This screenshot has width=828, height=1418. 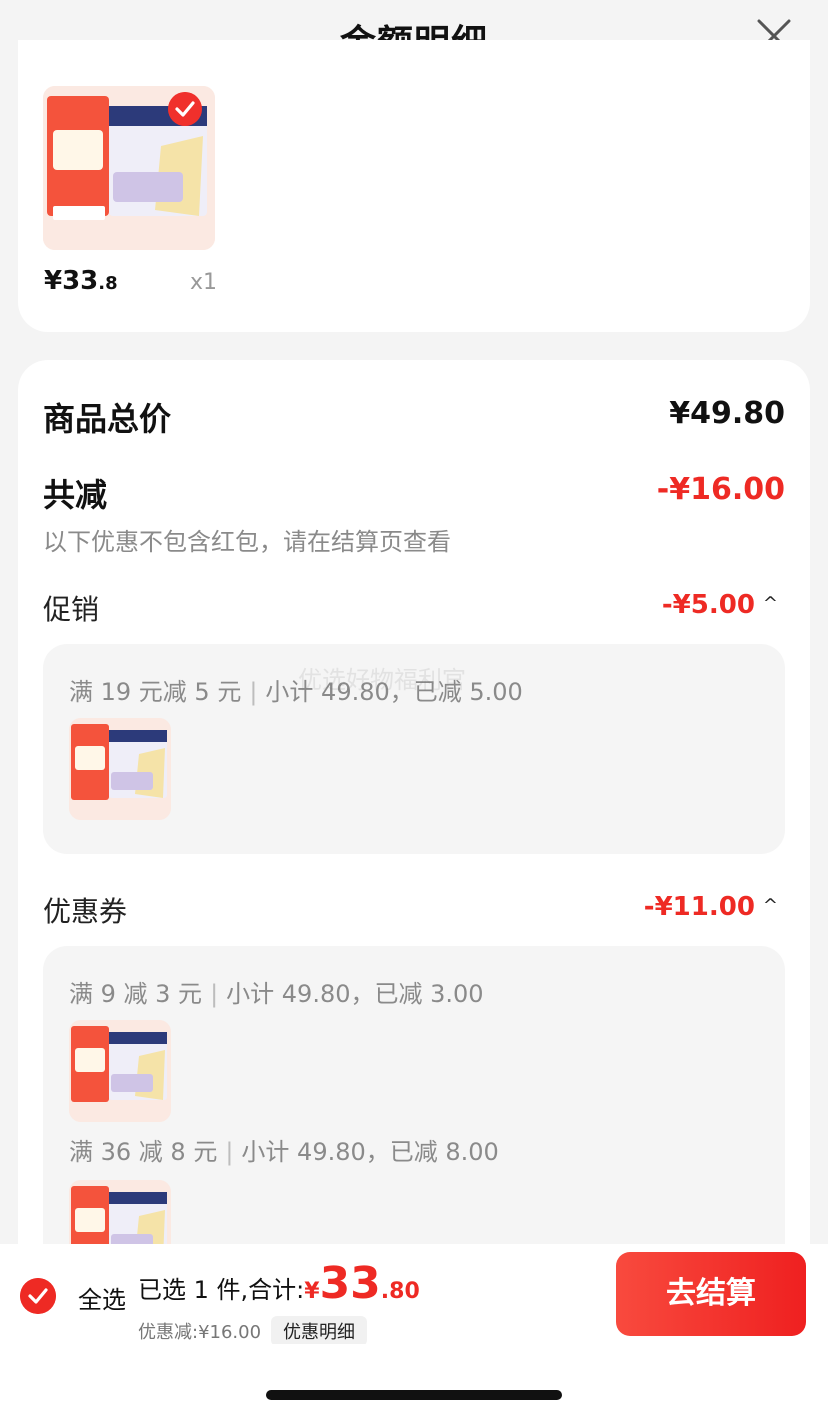 I want to click on watermark: 优选好物福利官, so click(x=382, y=680).